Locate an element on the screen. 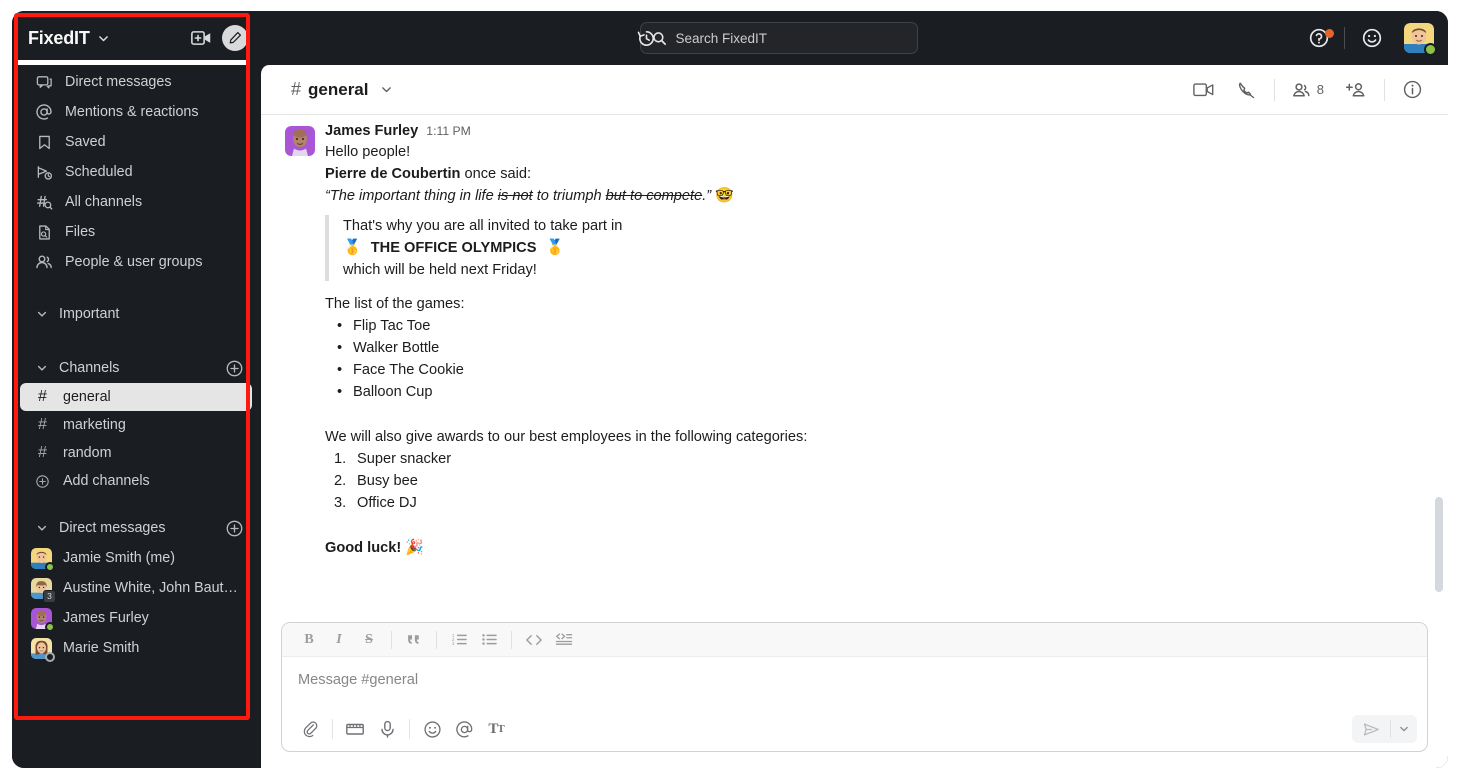 The width and height of the screenshot is (1460, 779). hash-icon: # is located at coordinates (42, 396).